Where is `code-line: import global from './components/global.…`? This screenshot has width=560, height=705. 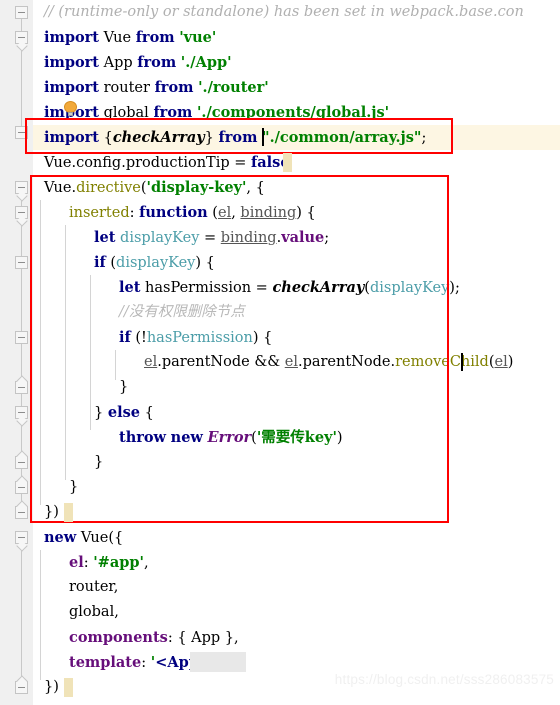
code-line: import global from './components/global.… is located at coordinates (216, 112).